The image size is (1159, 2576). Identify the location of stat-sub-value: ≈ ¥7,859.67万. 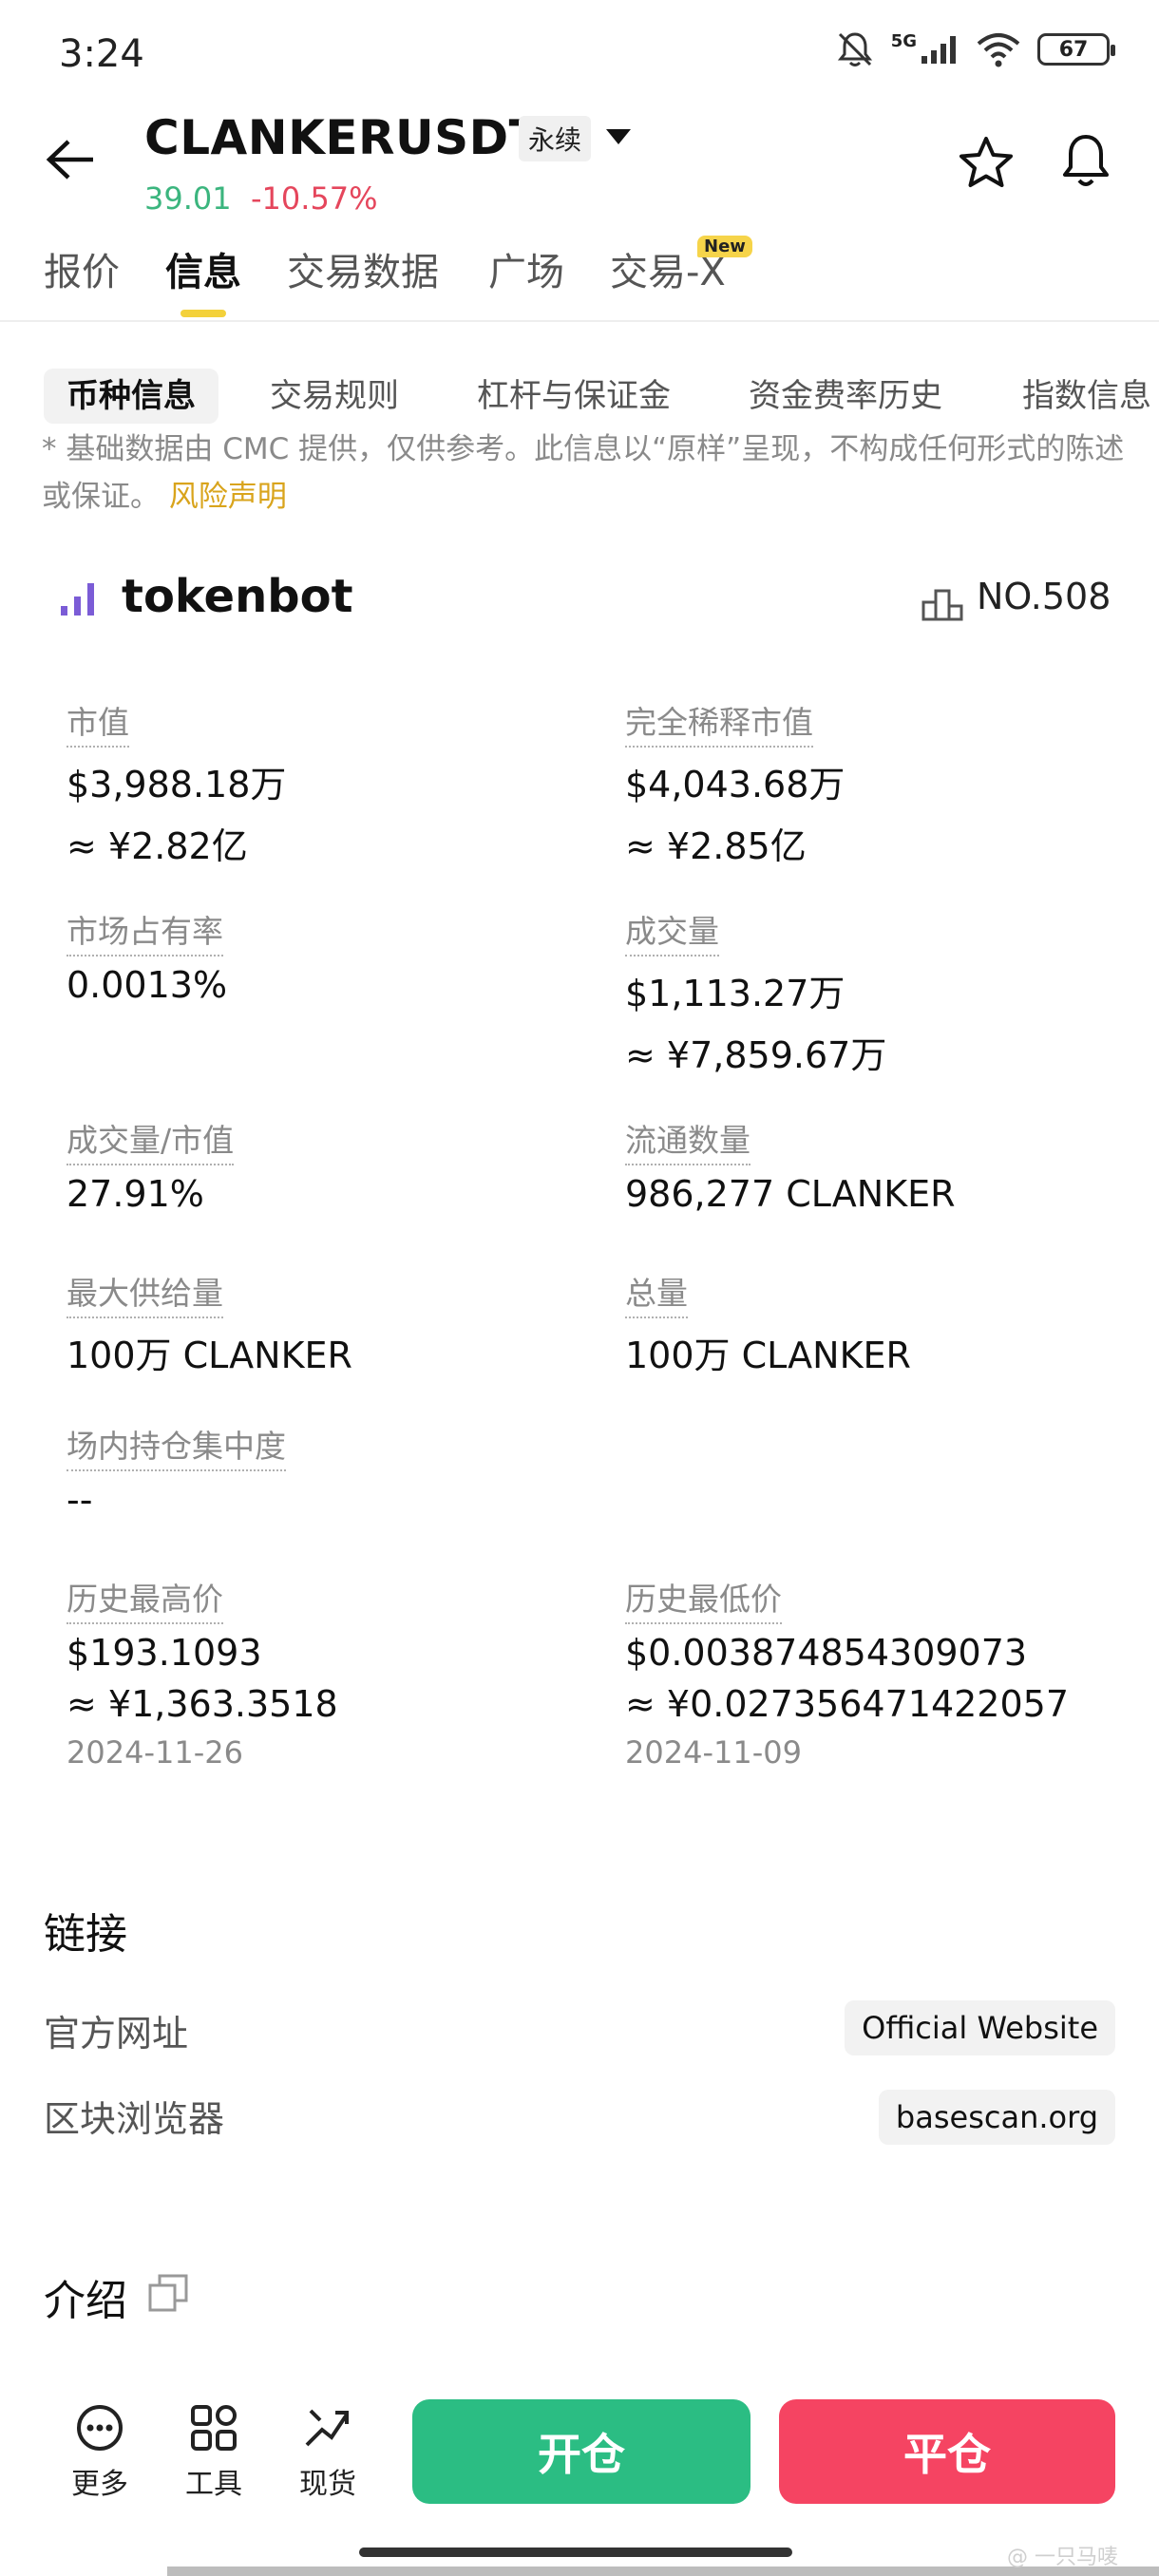
(756, 1055).